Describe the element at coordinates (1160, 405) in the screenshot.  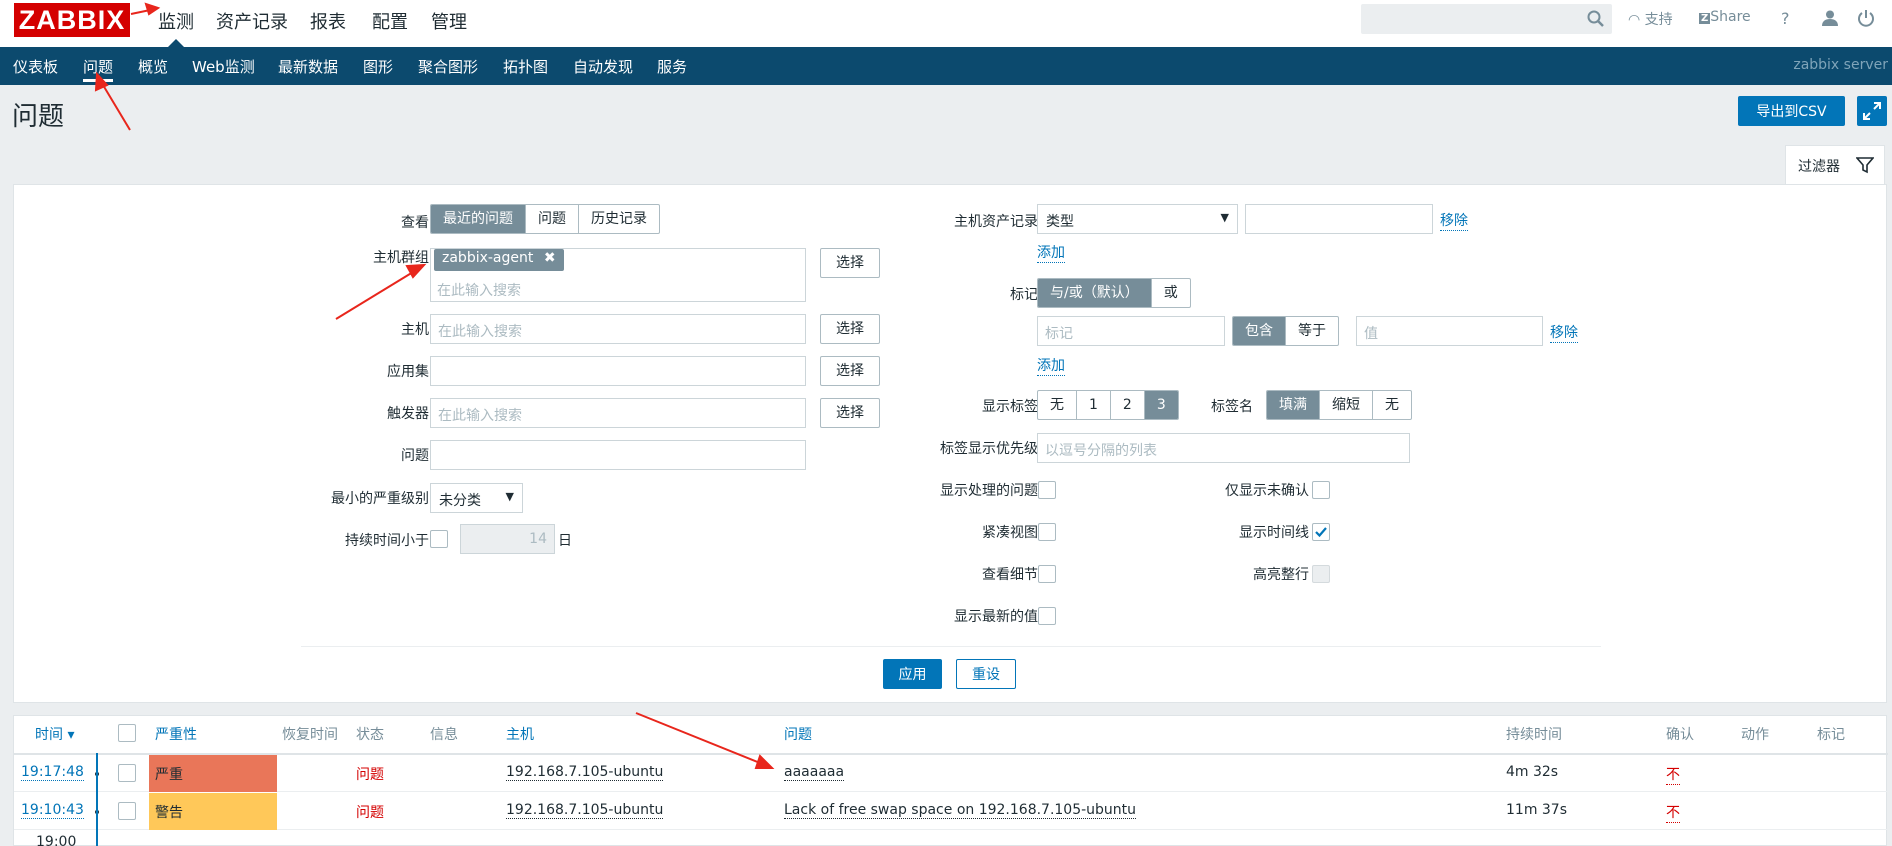
I see `show-tags-3: 3` at that location.